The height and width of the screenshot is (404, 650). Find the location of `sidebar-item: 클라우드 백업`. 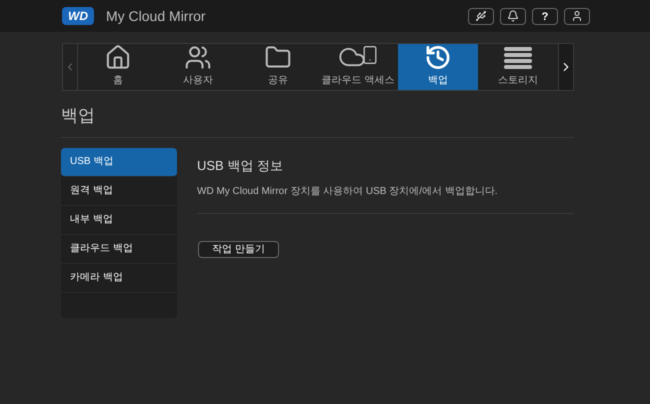

sidebar-item: 클라우드 백업 is located at coordinates (119, 249).